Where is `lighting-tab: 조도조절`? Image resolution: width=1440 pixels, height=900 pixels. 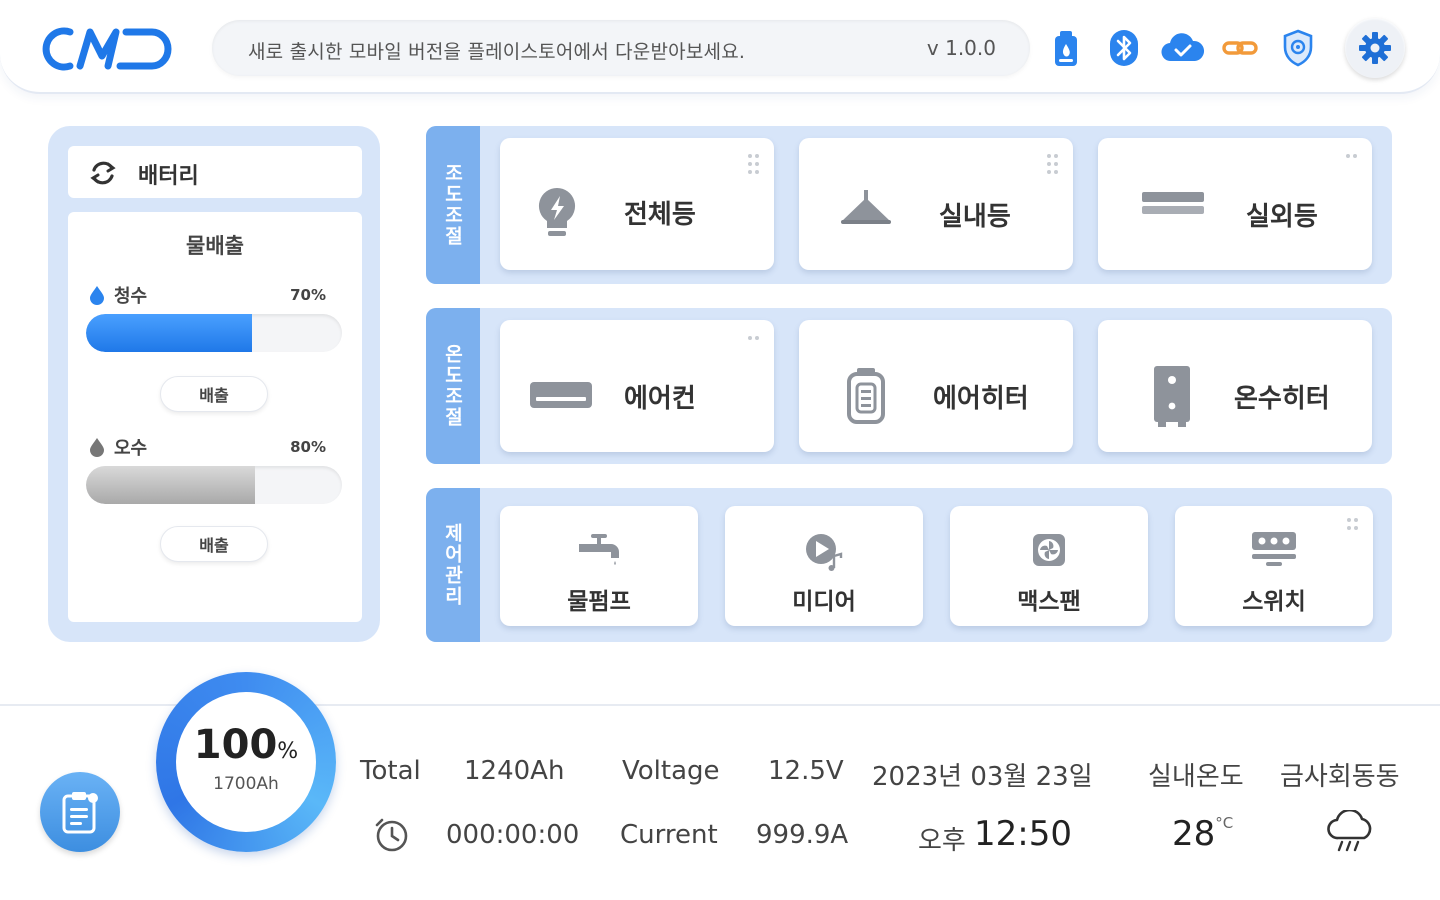
lighting-tab: 조도조절 is located at coordinates (453, 205).